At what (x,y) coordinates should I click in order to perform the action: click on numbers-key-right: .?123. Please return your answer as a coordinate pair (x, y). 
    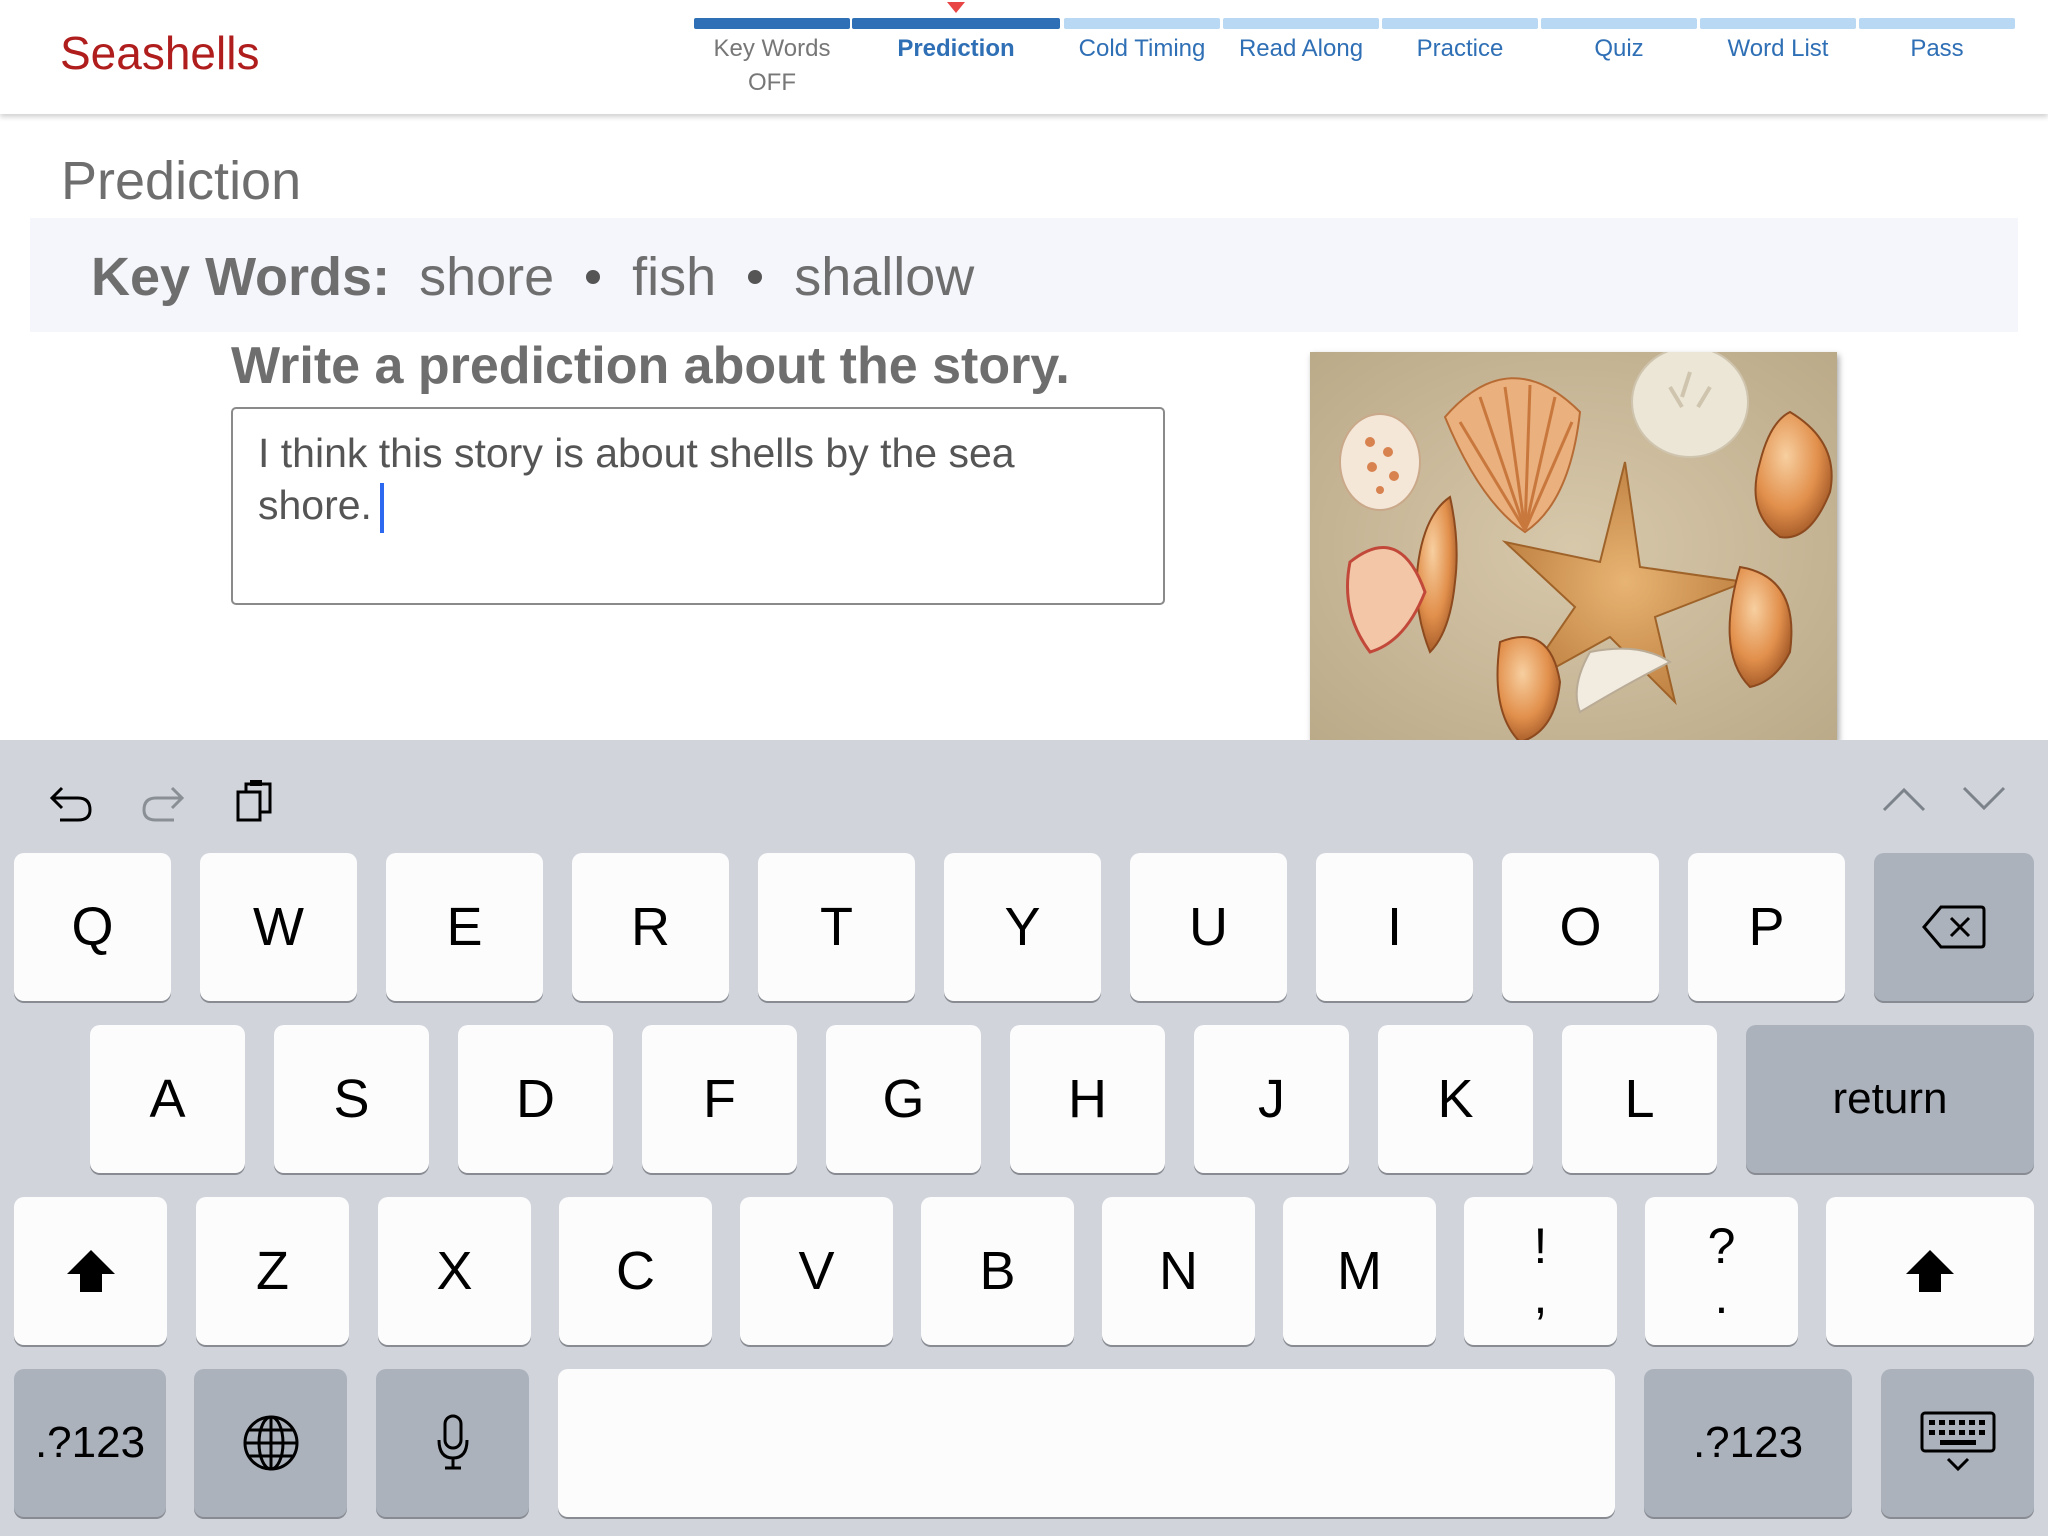
    Looking at the image, I should click on (1748, 1443).